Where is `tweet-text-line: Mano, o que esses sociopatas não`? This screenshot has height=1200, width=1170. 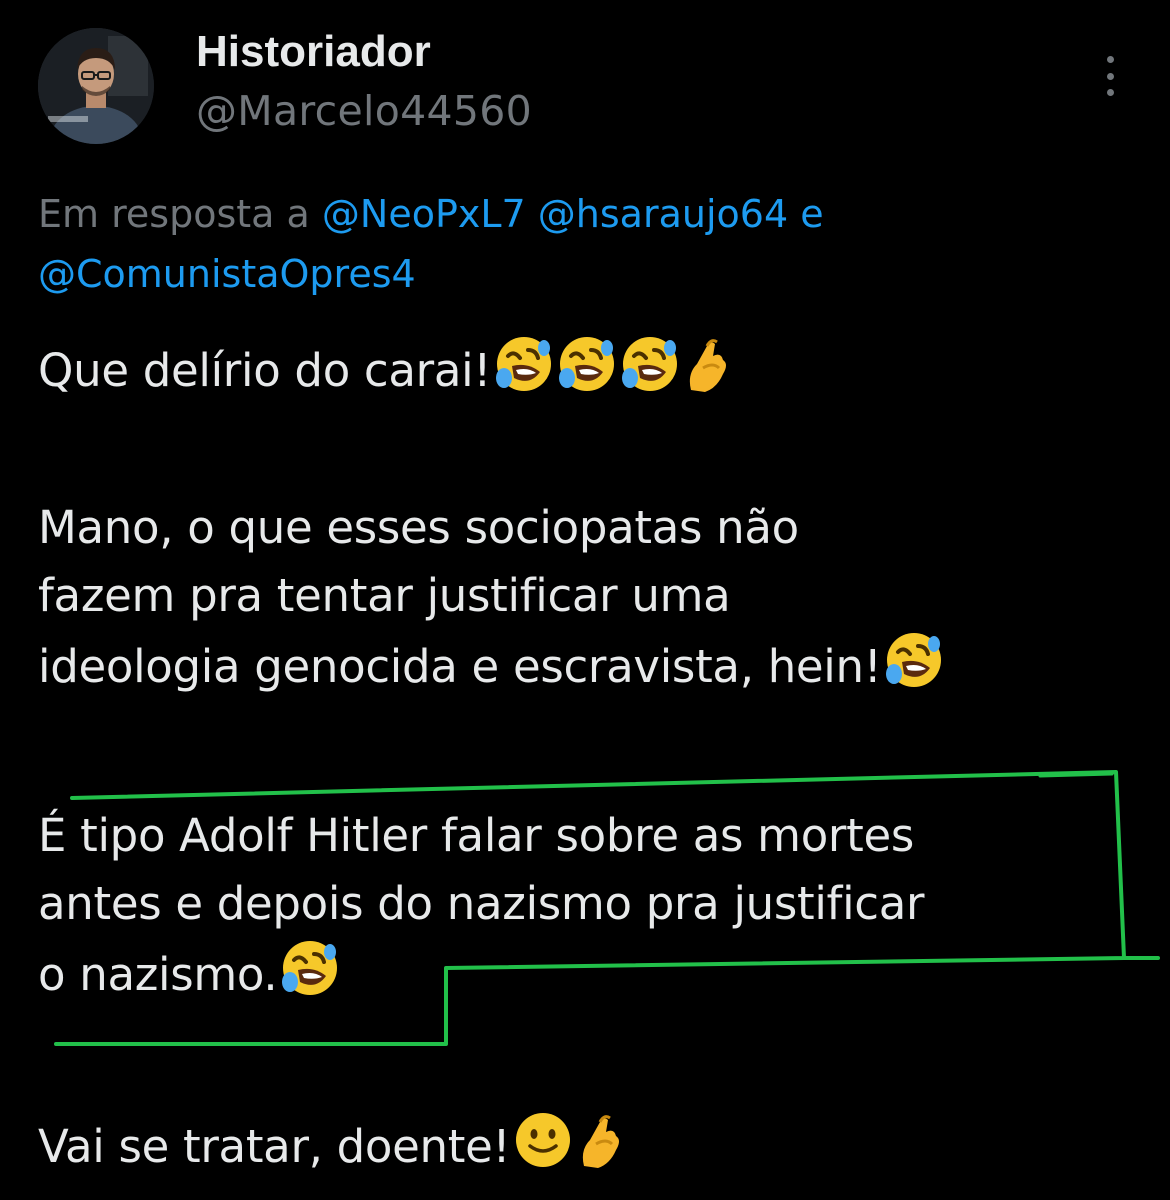
tweet-text-line: Mano, o que esses sociopatas não is located at coordinates (418, 527).